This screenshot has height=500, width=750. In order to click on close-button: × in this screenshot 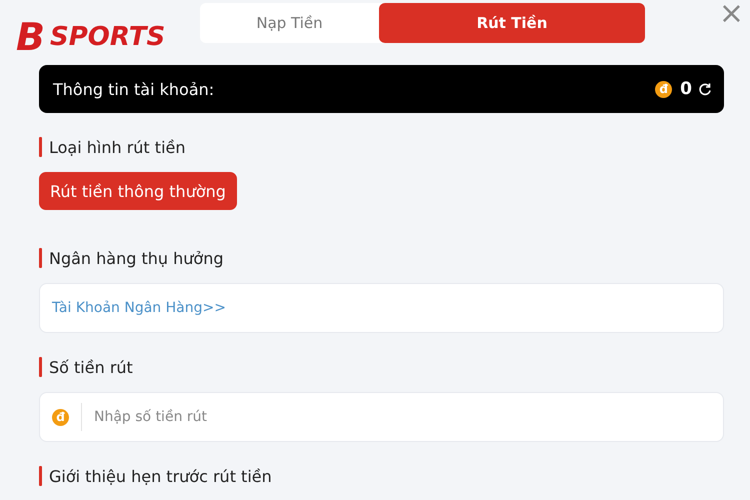, I will do `click(731, 15)`.